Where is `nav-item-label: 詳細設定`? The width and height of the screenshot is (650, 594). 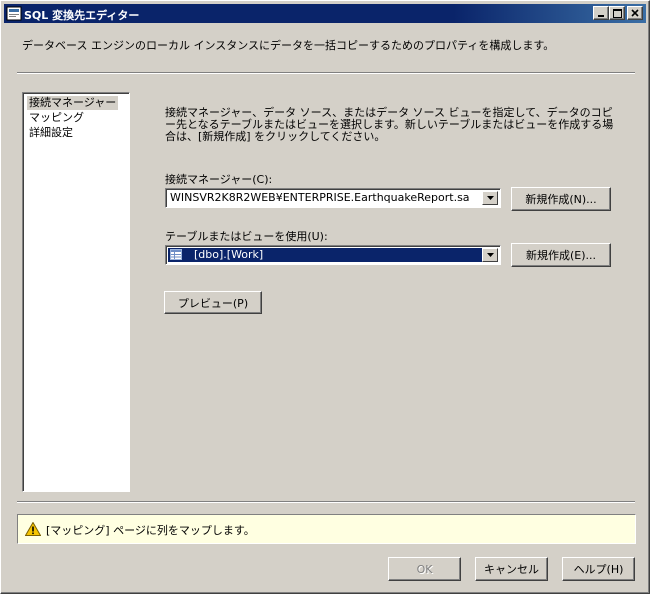
nav-item-label: 詳細設定 is located at coordinates (51, 132).